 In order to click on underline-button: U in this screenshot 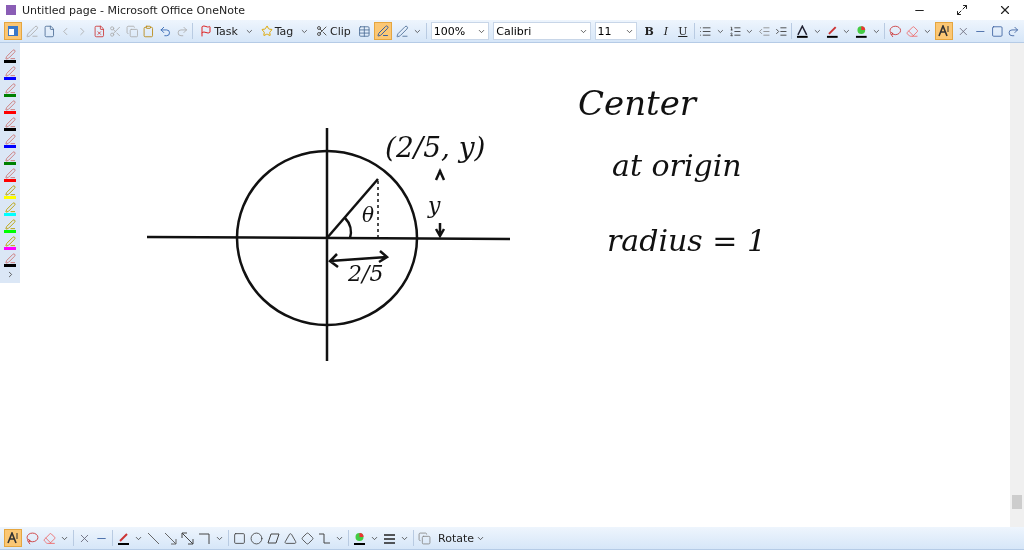, I will do `click(683, 31)`.